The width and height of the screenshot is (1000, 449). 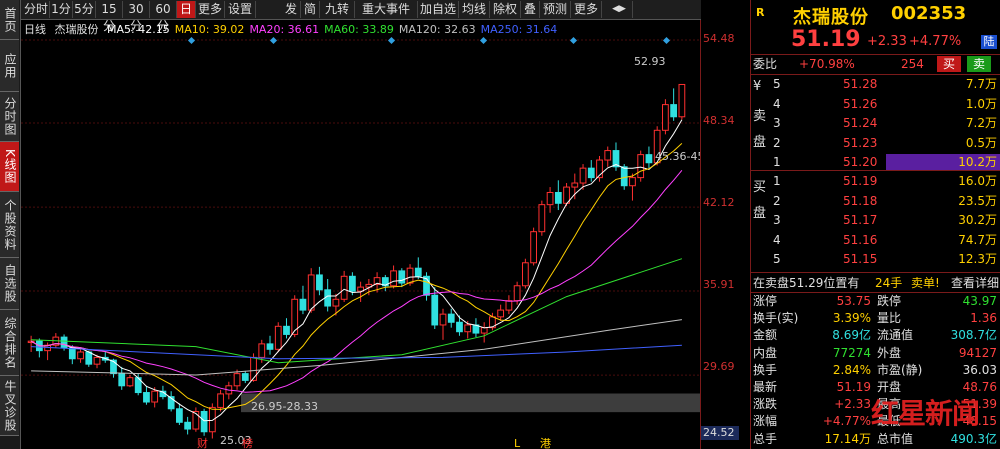 I want to click on sell-volume: 7.7万, so click(x=981, y=84).